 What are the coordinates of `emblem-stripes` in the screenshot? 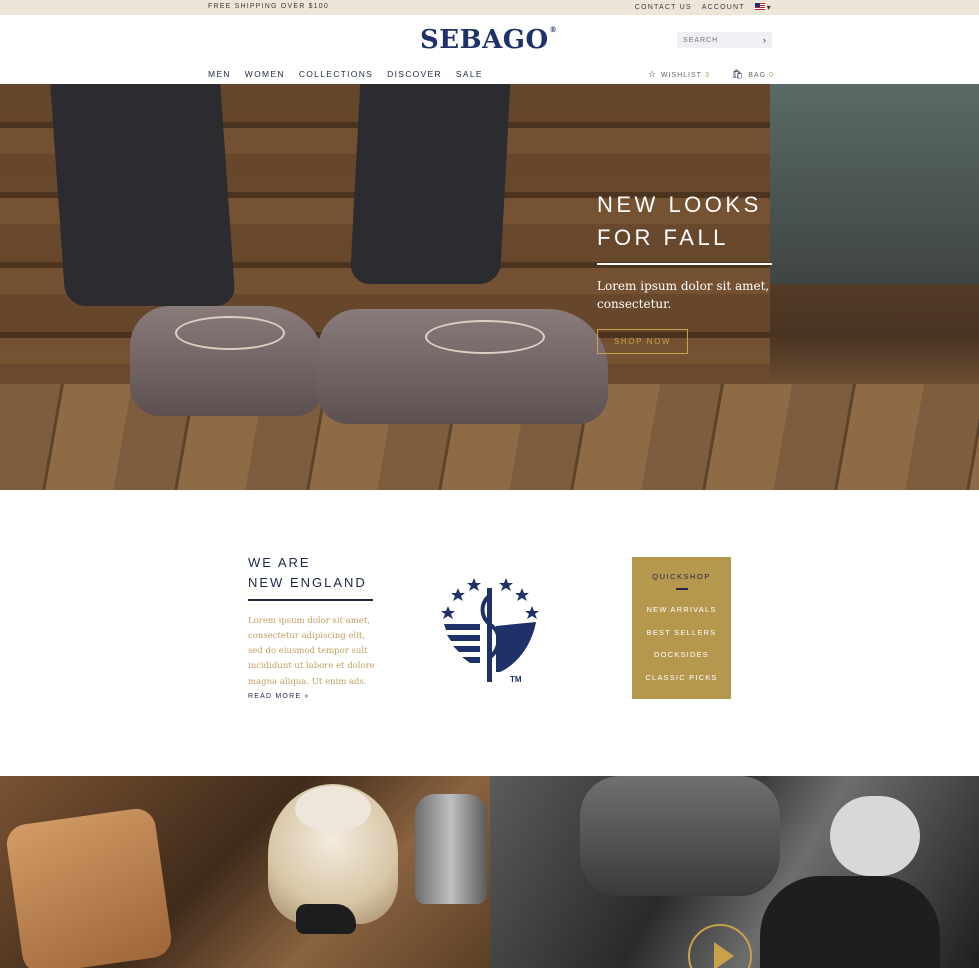 It's located at (462, 643).